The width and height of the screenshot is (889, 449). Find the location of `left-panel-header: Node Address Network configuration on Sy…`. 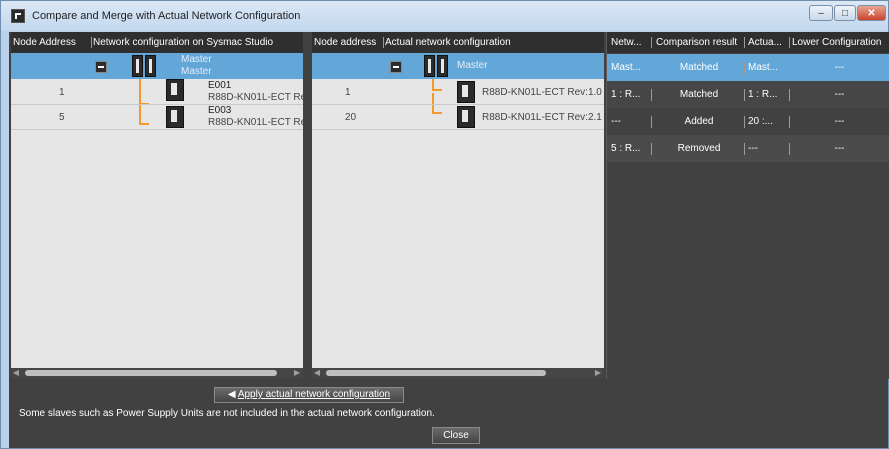

left-panel-header: Node Address Network configuration on Sy… is located at coordinates (157, 42).